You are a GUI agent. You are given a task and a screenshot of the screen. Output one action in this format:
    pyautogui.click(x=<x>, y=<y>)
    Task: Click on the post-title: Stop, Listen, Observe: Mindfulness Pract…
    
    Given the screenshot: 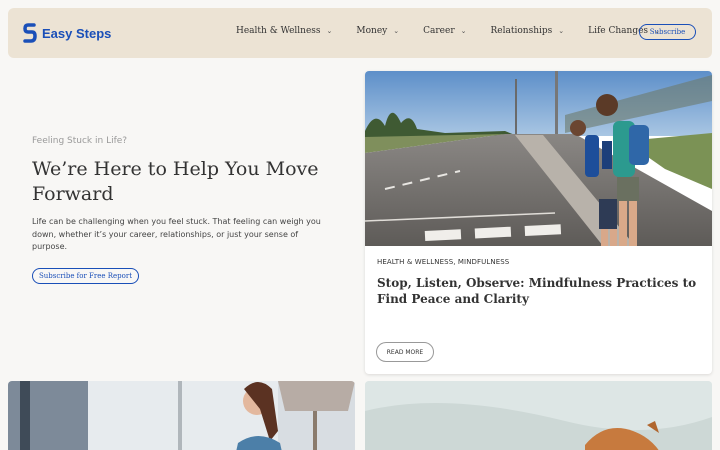 What is the action you would take?
    pyautogui.click(x=537, y=291)
    